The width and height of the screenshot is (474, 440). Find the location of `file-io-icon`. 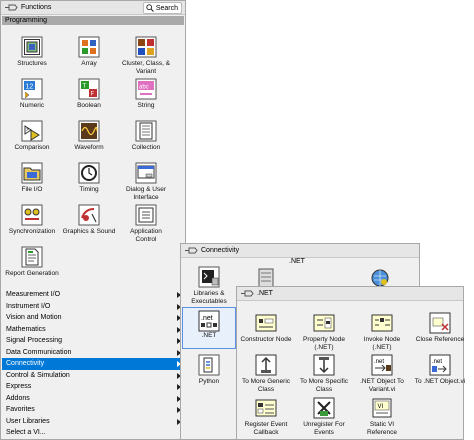

file-io-icon is located at coordinates (32, 173).